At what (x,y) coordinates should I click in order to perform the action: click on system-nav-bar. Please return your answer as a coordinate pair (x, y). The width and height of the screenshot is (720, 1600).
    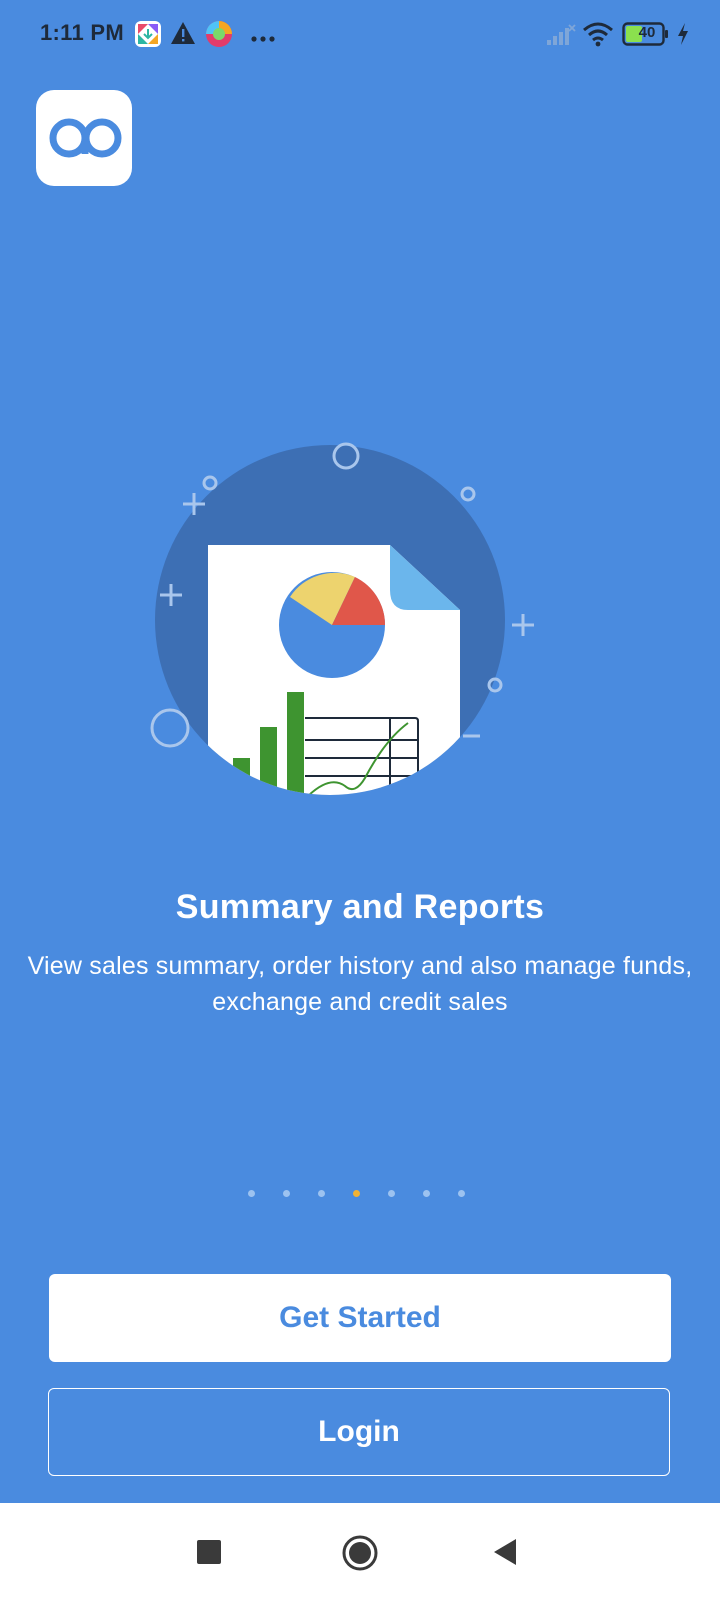
    Looking at the image, I should click on (360, 1551).